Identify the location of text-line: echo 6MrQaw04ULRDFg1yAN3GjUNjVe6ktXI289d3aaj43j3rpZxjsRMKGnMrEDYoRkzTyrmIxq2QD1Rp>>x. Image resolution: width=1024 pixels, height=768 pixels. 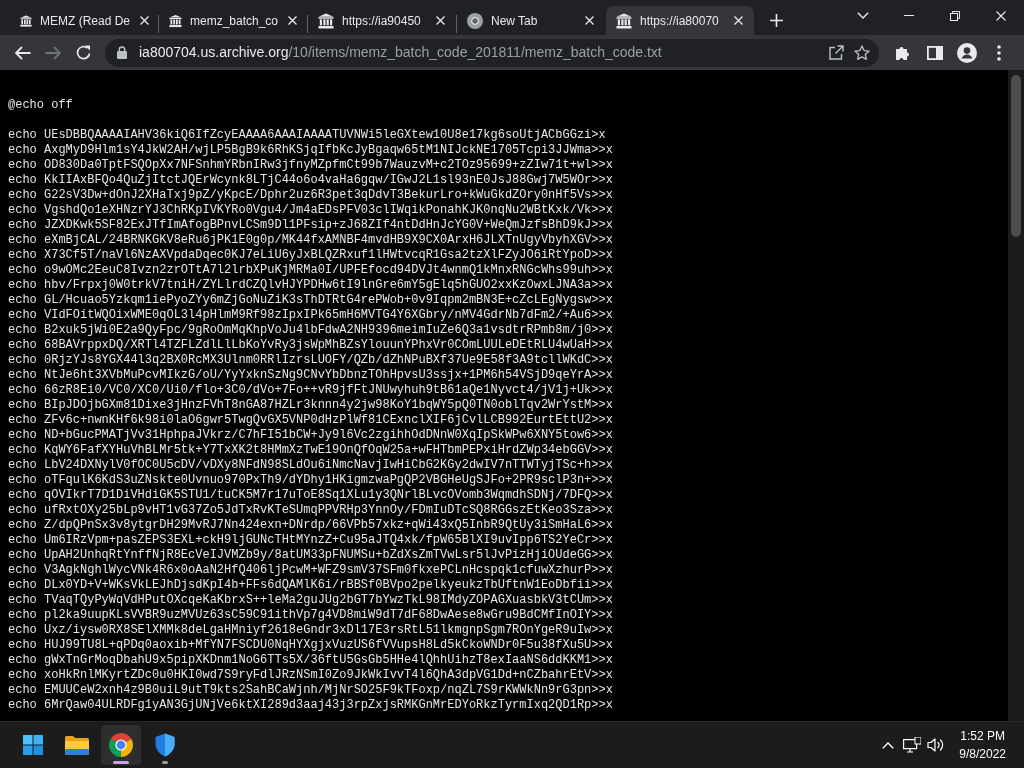
(310, 705).